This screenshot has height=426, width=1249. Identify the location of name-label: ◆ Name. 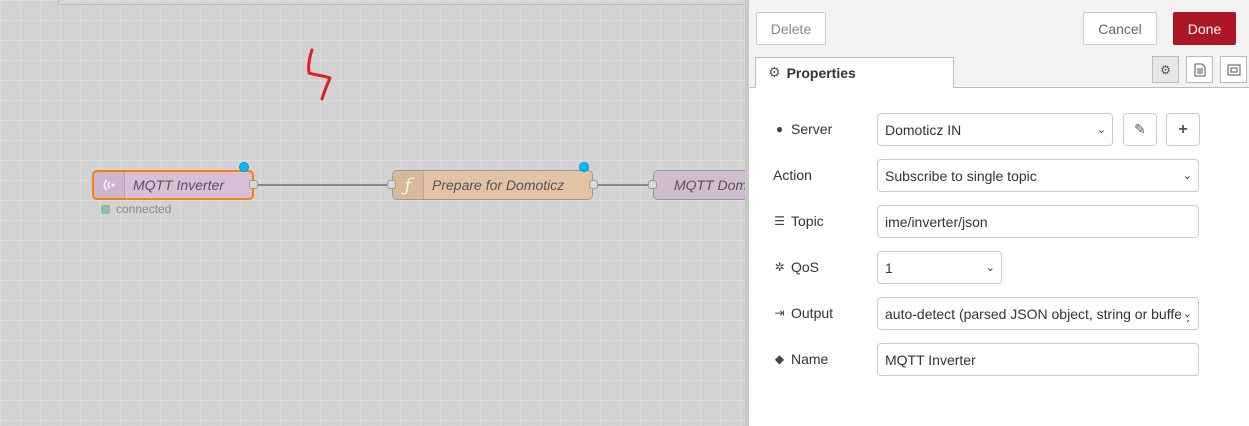
(801, 359).